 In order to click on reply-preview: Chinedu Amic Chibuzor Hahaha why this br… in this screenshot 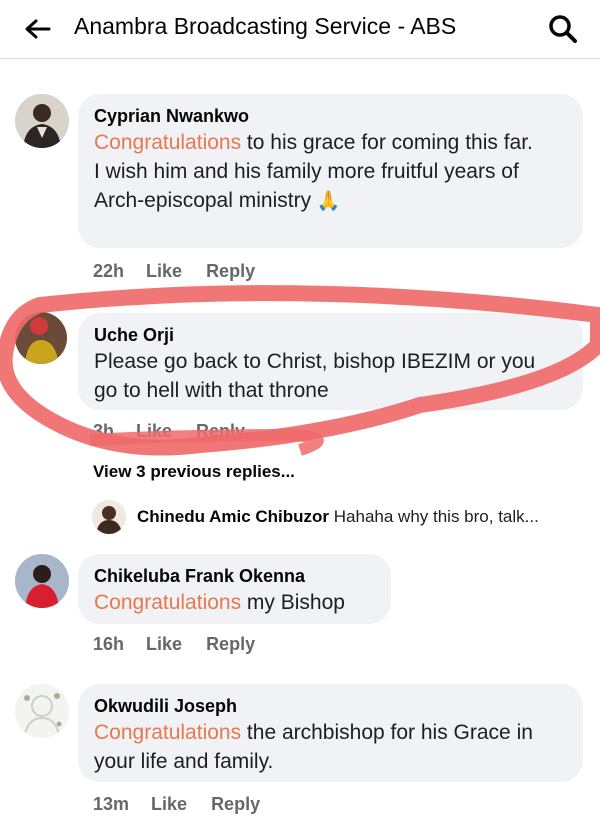, I will do `click(338, 517)`.